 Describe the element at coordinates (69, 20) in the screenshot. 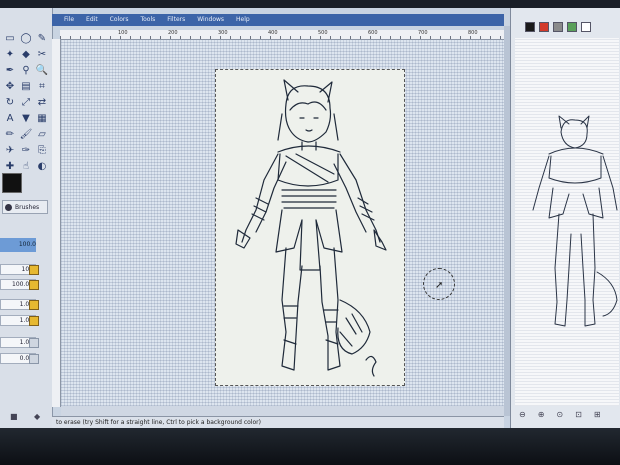

I see `menu-file: File` at that location.